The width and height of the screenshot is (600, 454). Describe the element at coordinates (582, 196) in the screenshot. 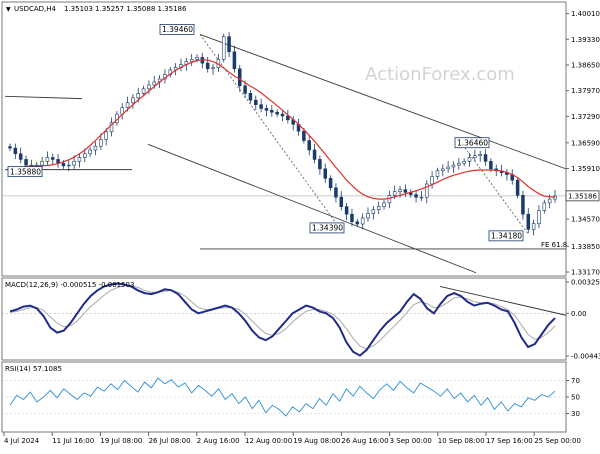

I see `current-price-label: 1.35186` at that location.